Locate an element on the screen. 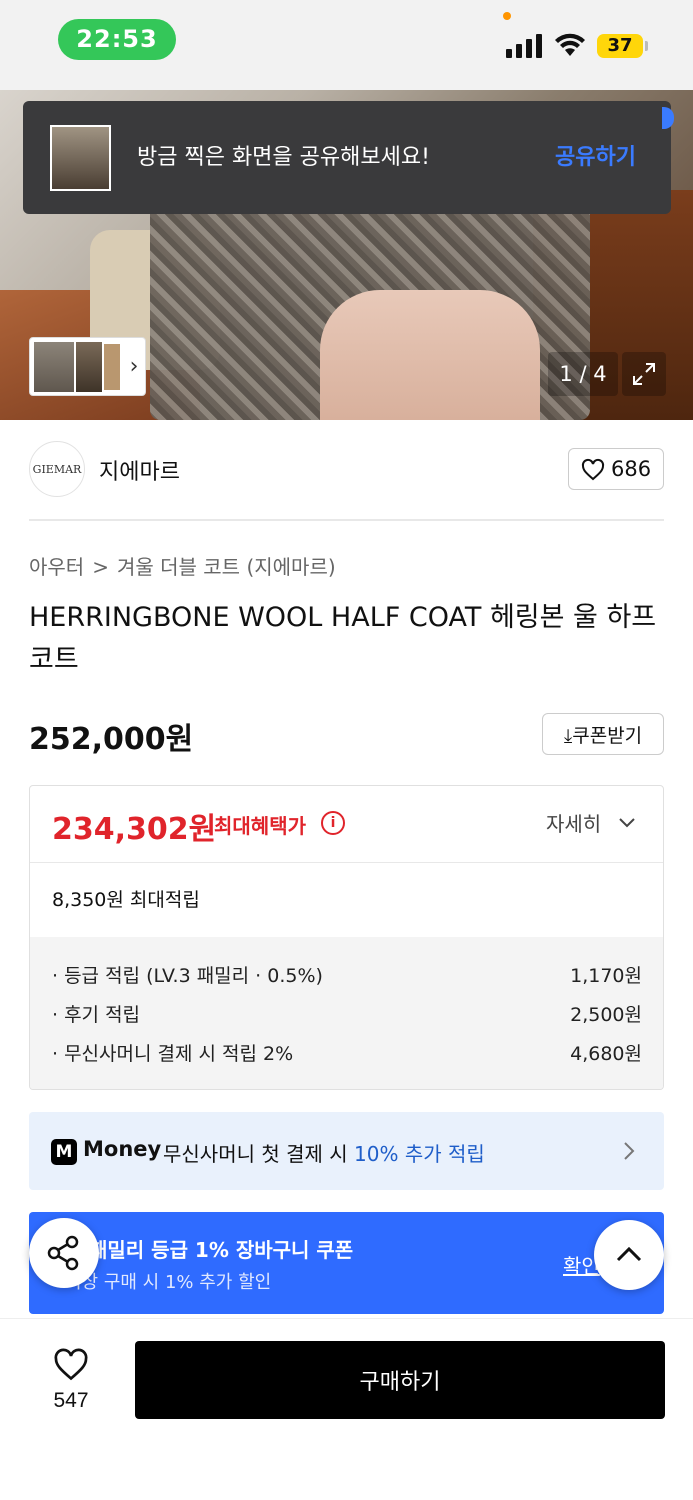 The height and width of the screenshot is (1500, 693). brand-like-button: 686 is located at coordinates (616, 469).